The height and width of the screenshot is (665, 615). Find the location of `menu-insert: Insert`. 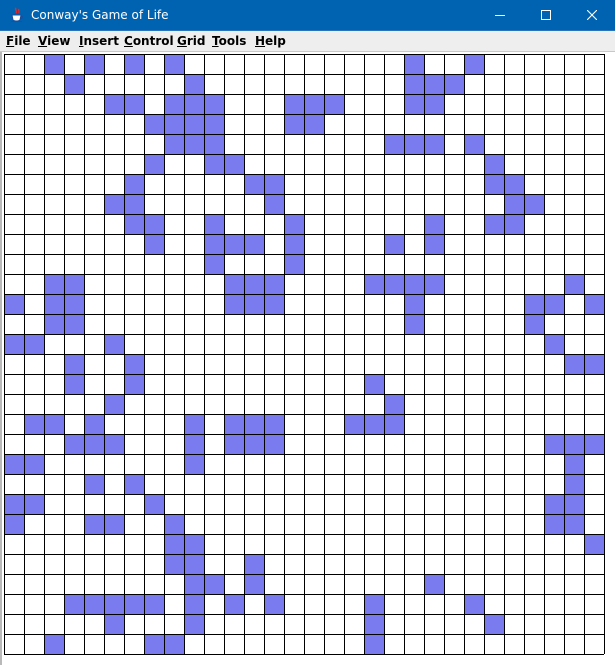

menu-insert: Insert is located at coordinates (99, 41).